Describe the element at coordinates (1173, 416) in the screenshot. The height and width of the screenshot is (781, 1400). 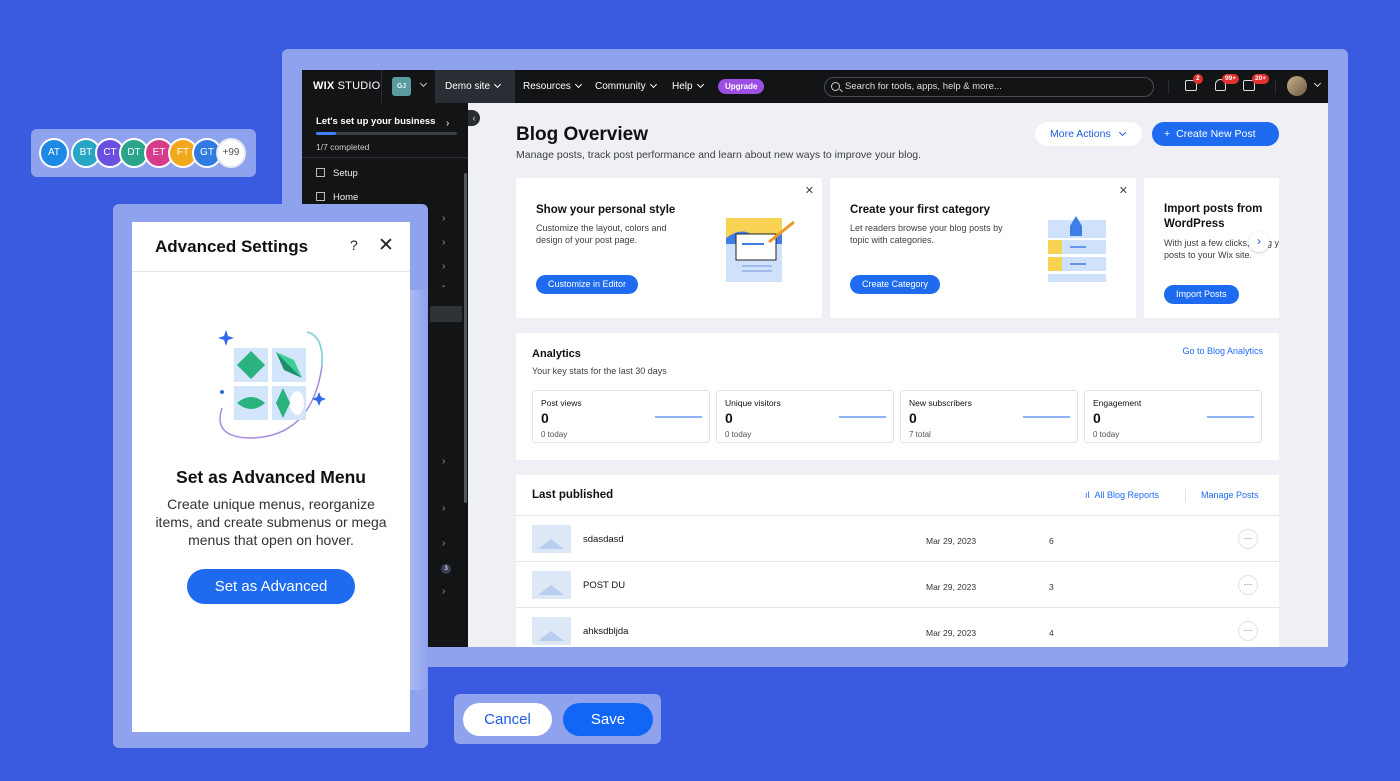
I see `stat-engagement: Engagement 0 0 today` at that location.